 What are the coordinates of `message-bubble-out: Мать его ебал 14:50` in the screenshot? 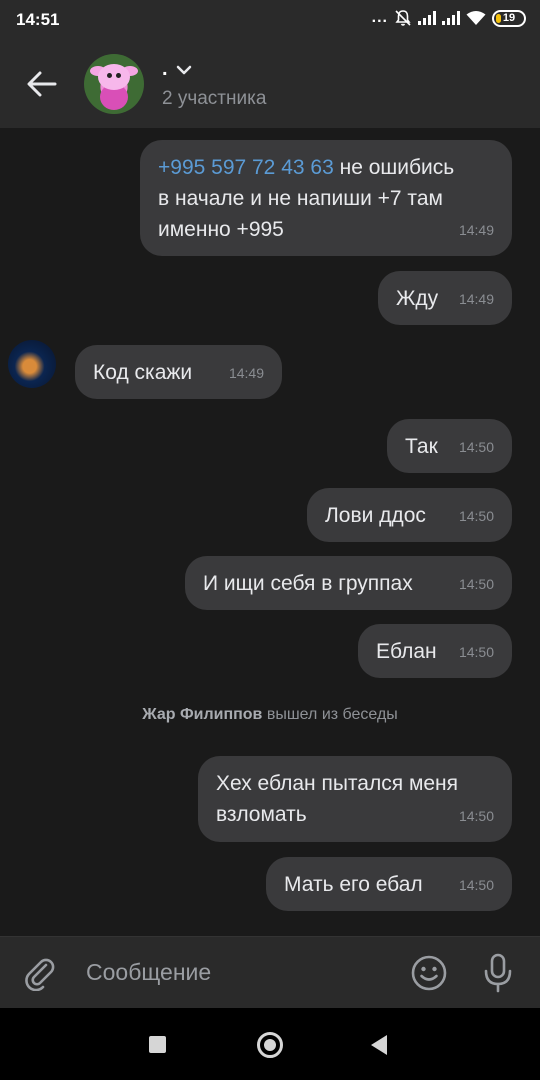 It's located at (389, 884).